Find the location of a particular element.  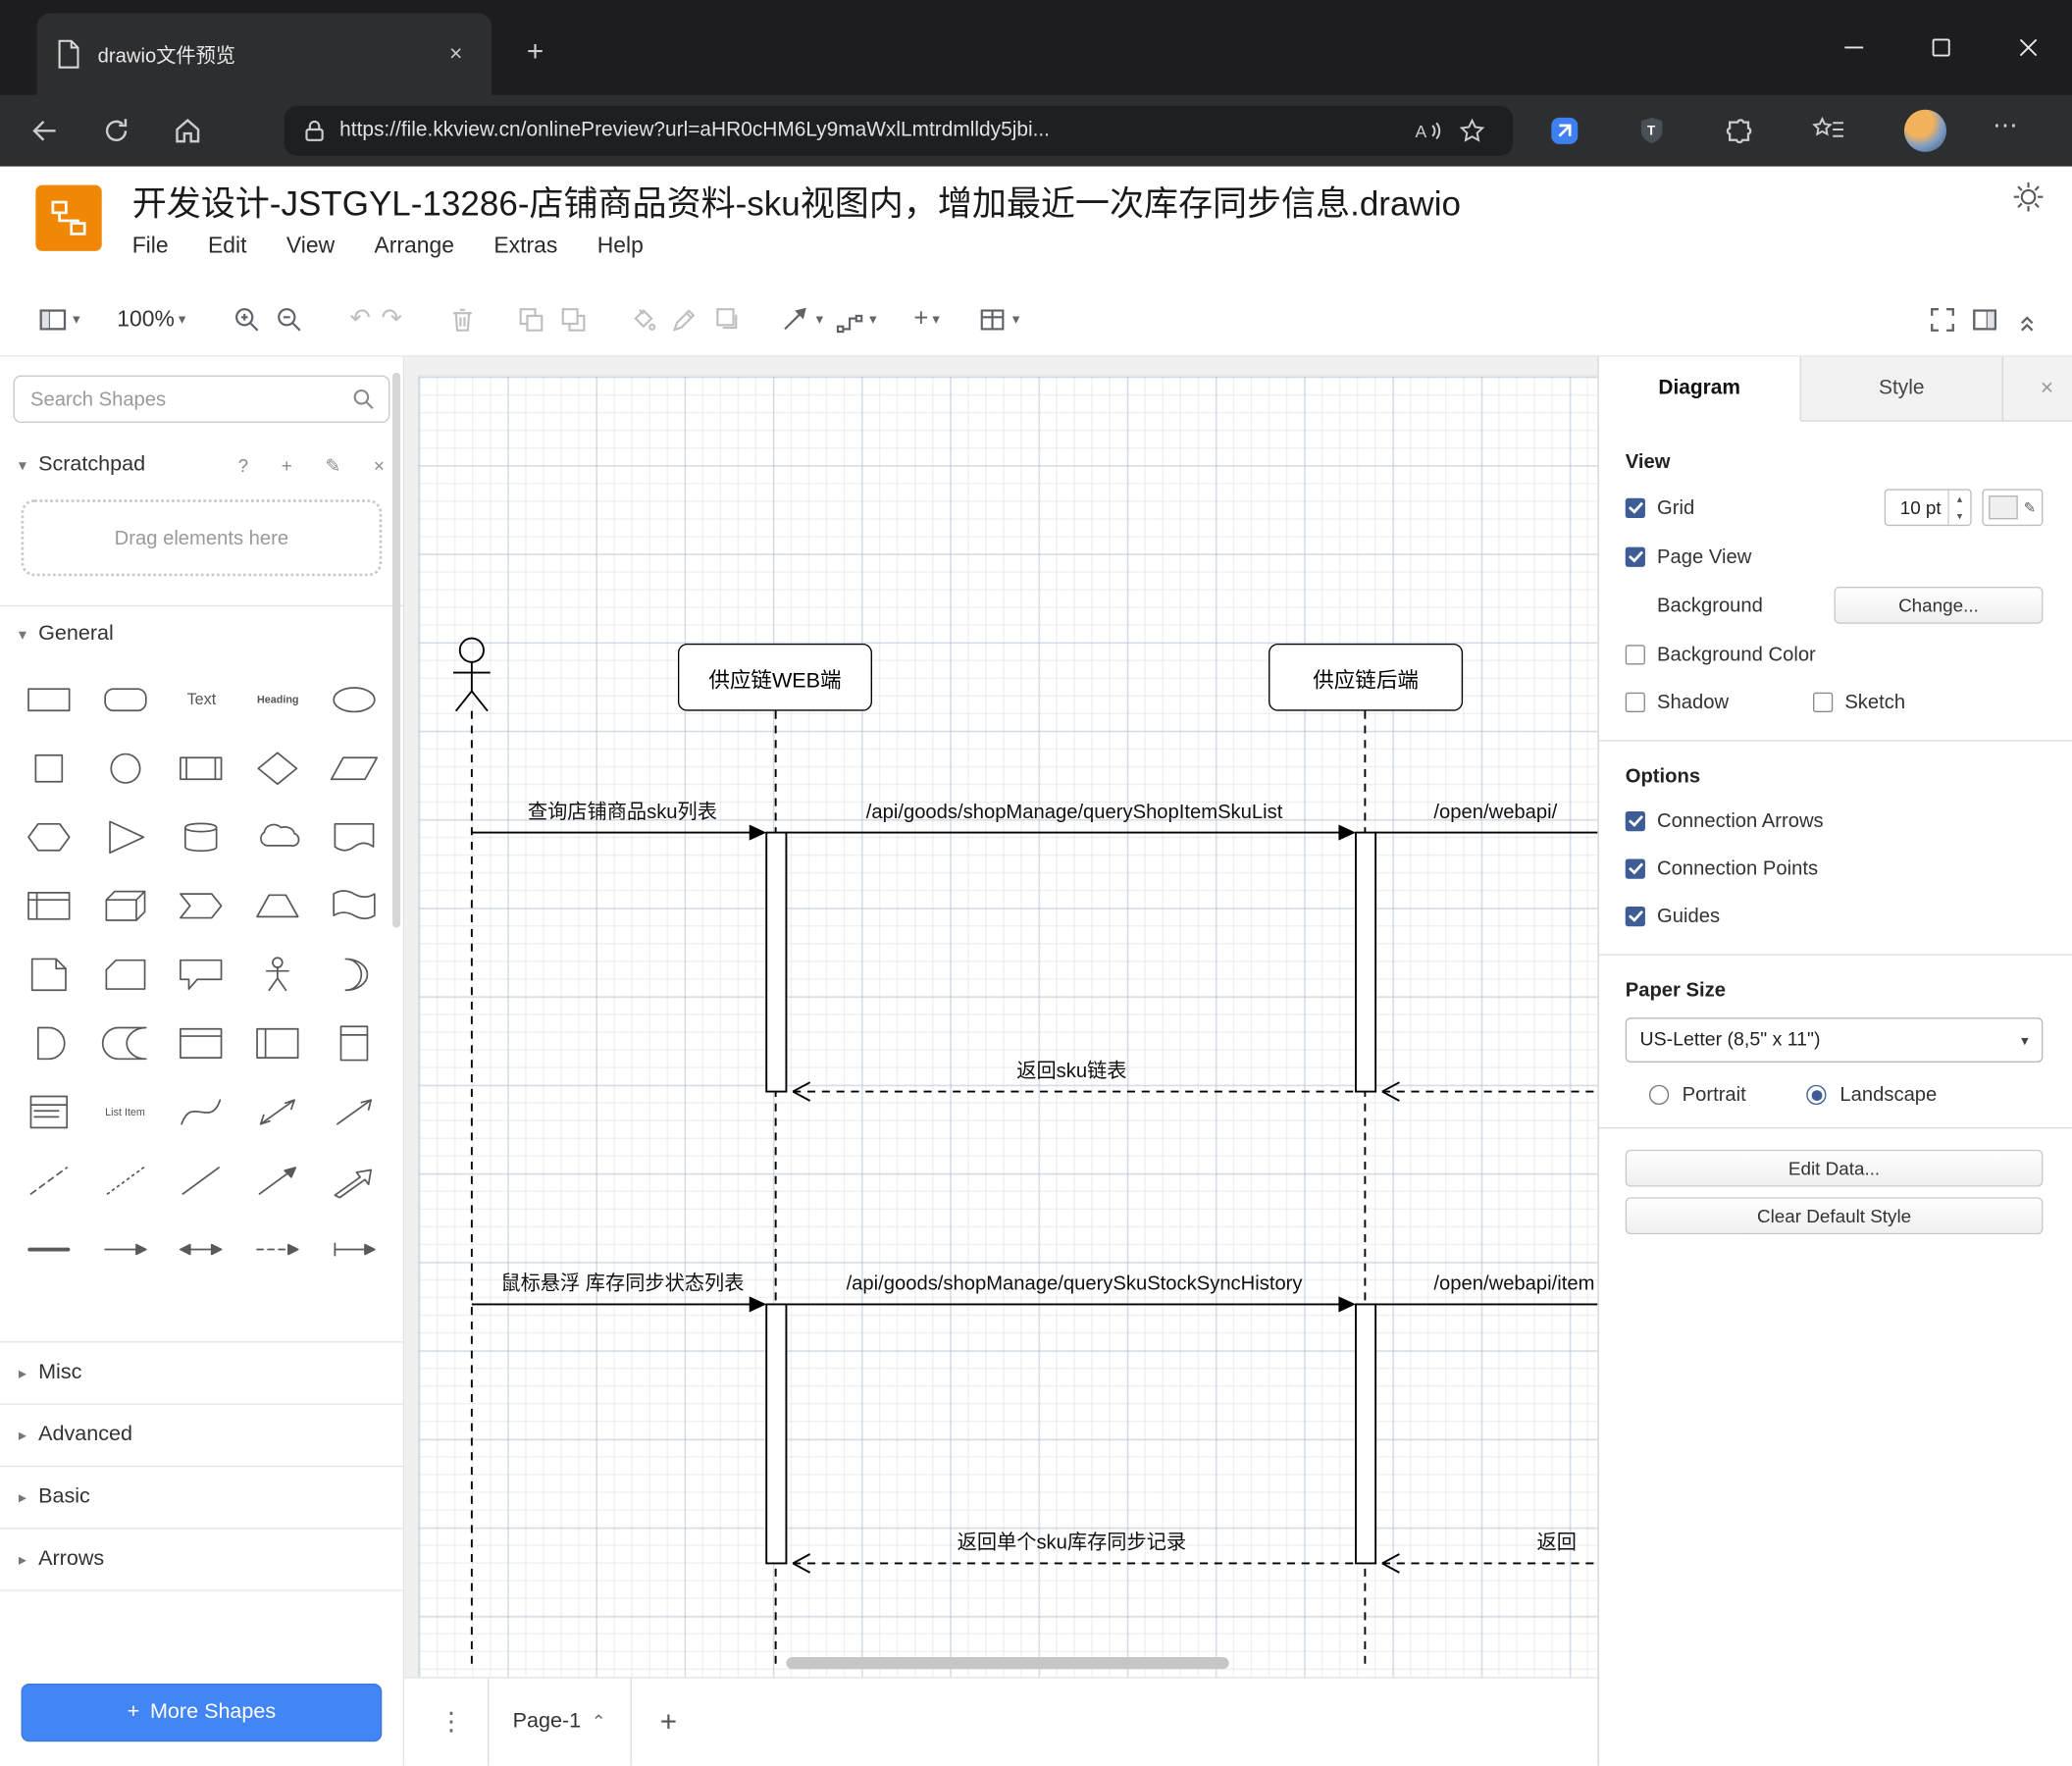

message-label: 鼠标悬浮 库存同步状态列表 is located at coordinates (622, 1285).